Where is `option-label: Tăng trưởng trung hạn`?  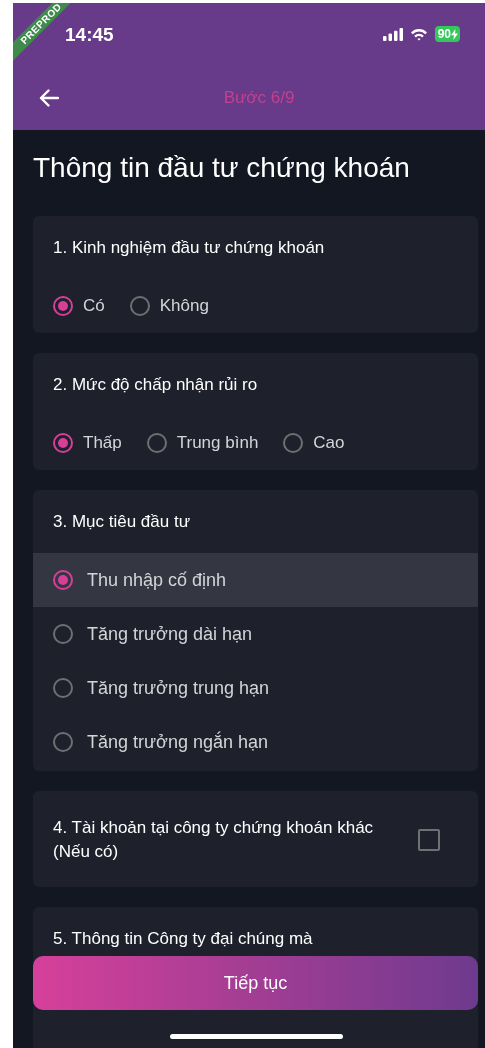 option-label: Tăng trưởng trung hạn is located at coordinates (178, 688).